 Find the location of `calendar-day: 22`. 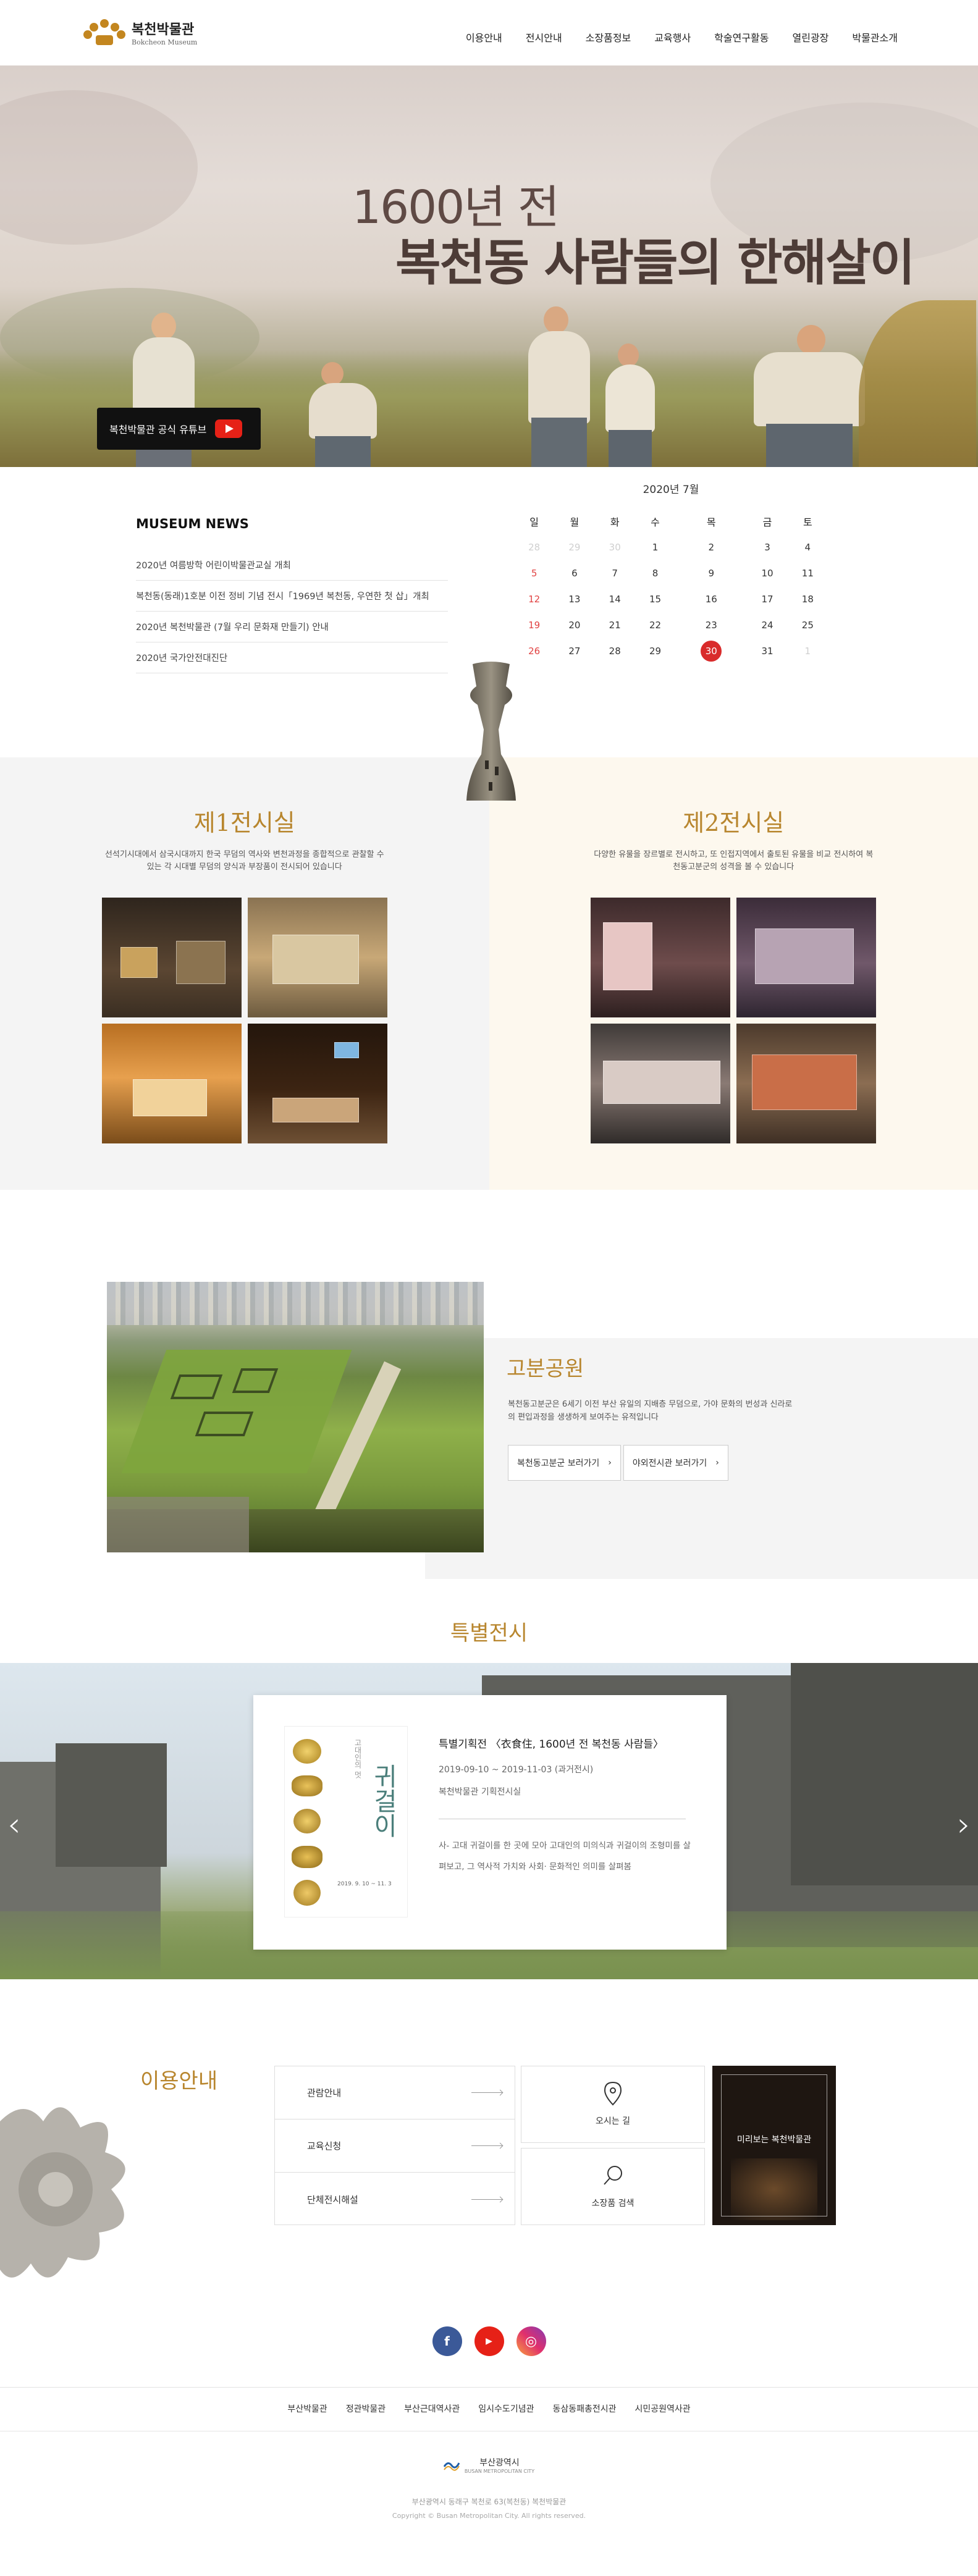

calendar-day: 22 is located at coordinates (655, 625).